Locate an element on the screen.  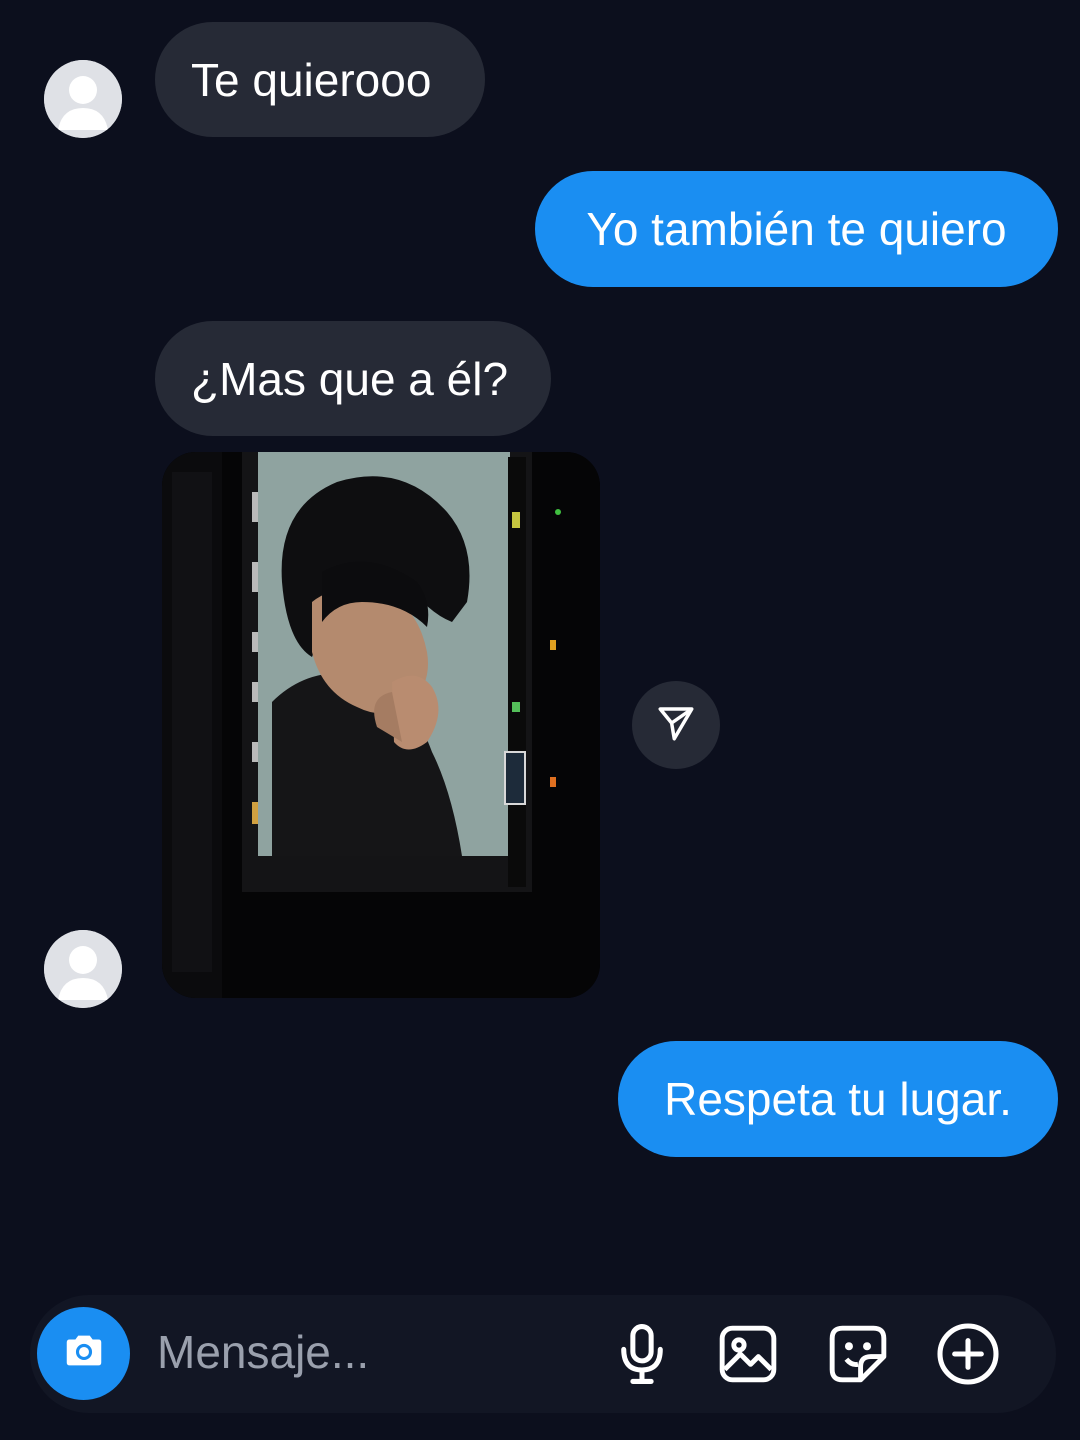
message-bubble-incoming: ¿Mas que a él? is located at coordinates (353, 378).